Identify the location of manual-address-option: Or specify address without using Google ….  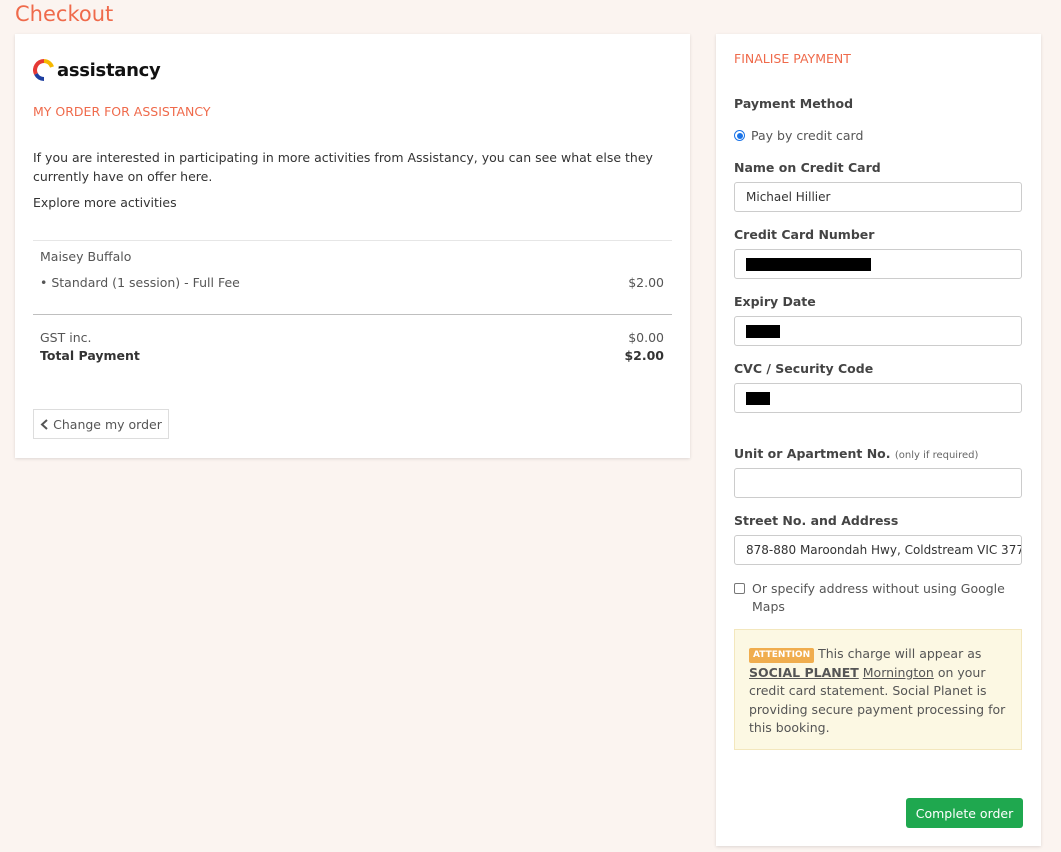
(878, 598).